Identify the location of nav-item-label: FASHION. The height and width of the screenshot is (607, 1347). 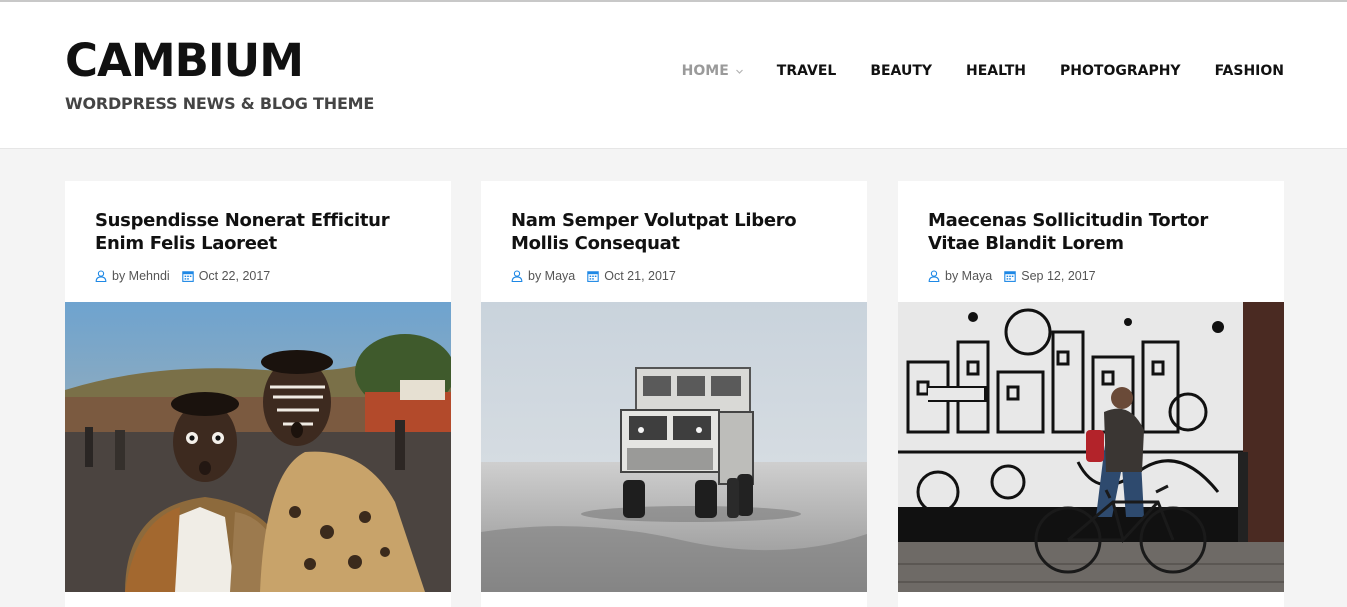
(1249, 71).